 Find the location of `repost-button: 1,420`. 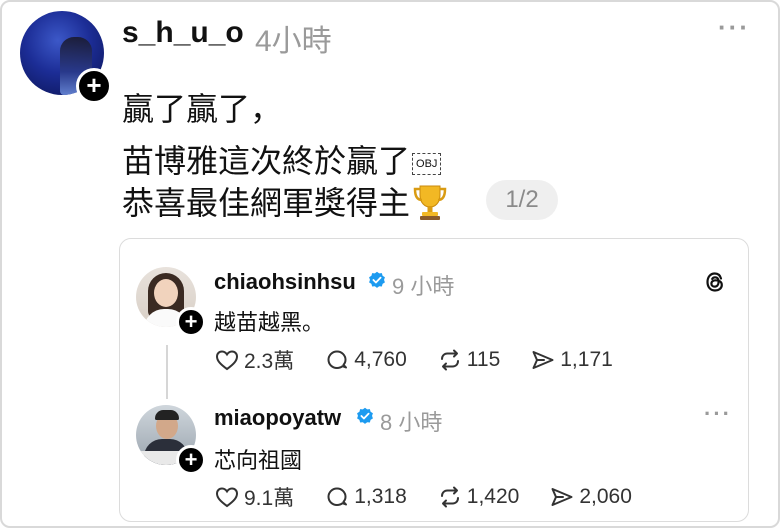

repost-button: 1,420 is located at coordinates (478, 497).